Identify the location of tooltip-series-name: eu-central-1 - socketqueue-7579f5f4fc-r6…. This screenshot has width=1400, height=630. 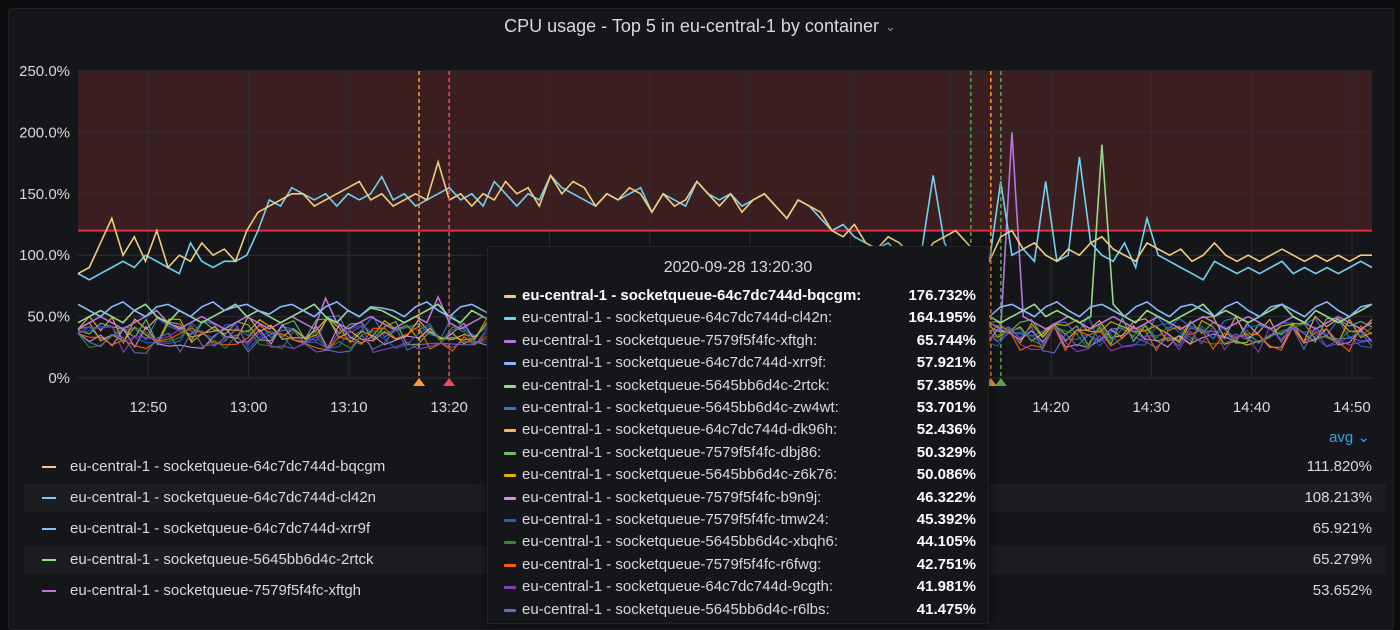
(672, 564).